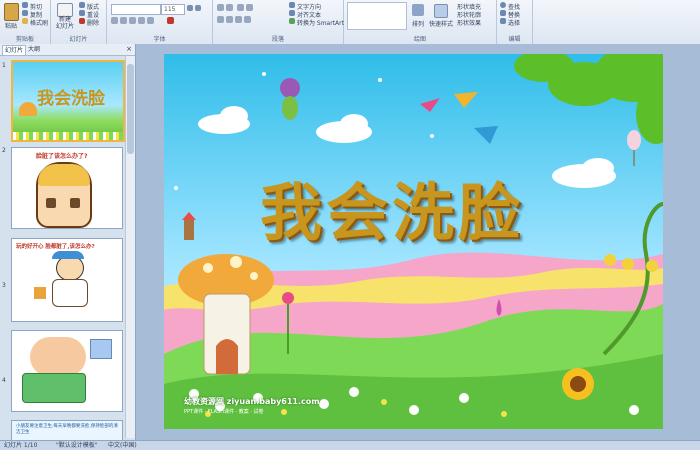  What do you see at coordinates (238, 19) in the screenshot?
I see `align-right-icon` at bounding box center [238, 19].